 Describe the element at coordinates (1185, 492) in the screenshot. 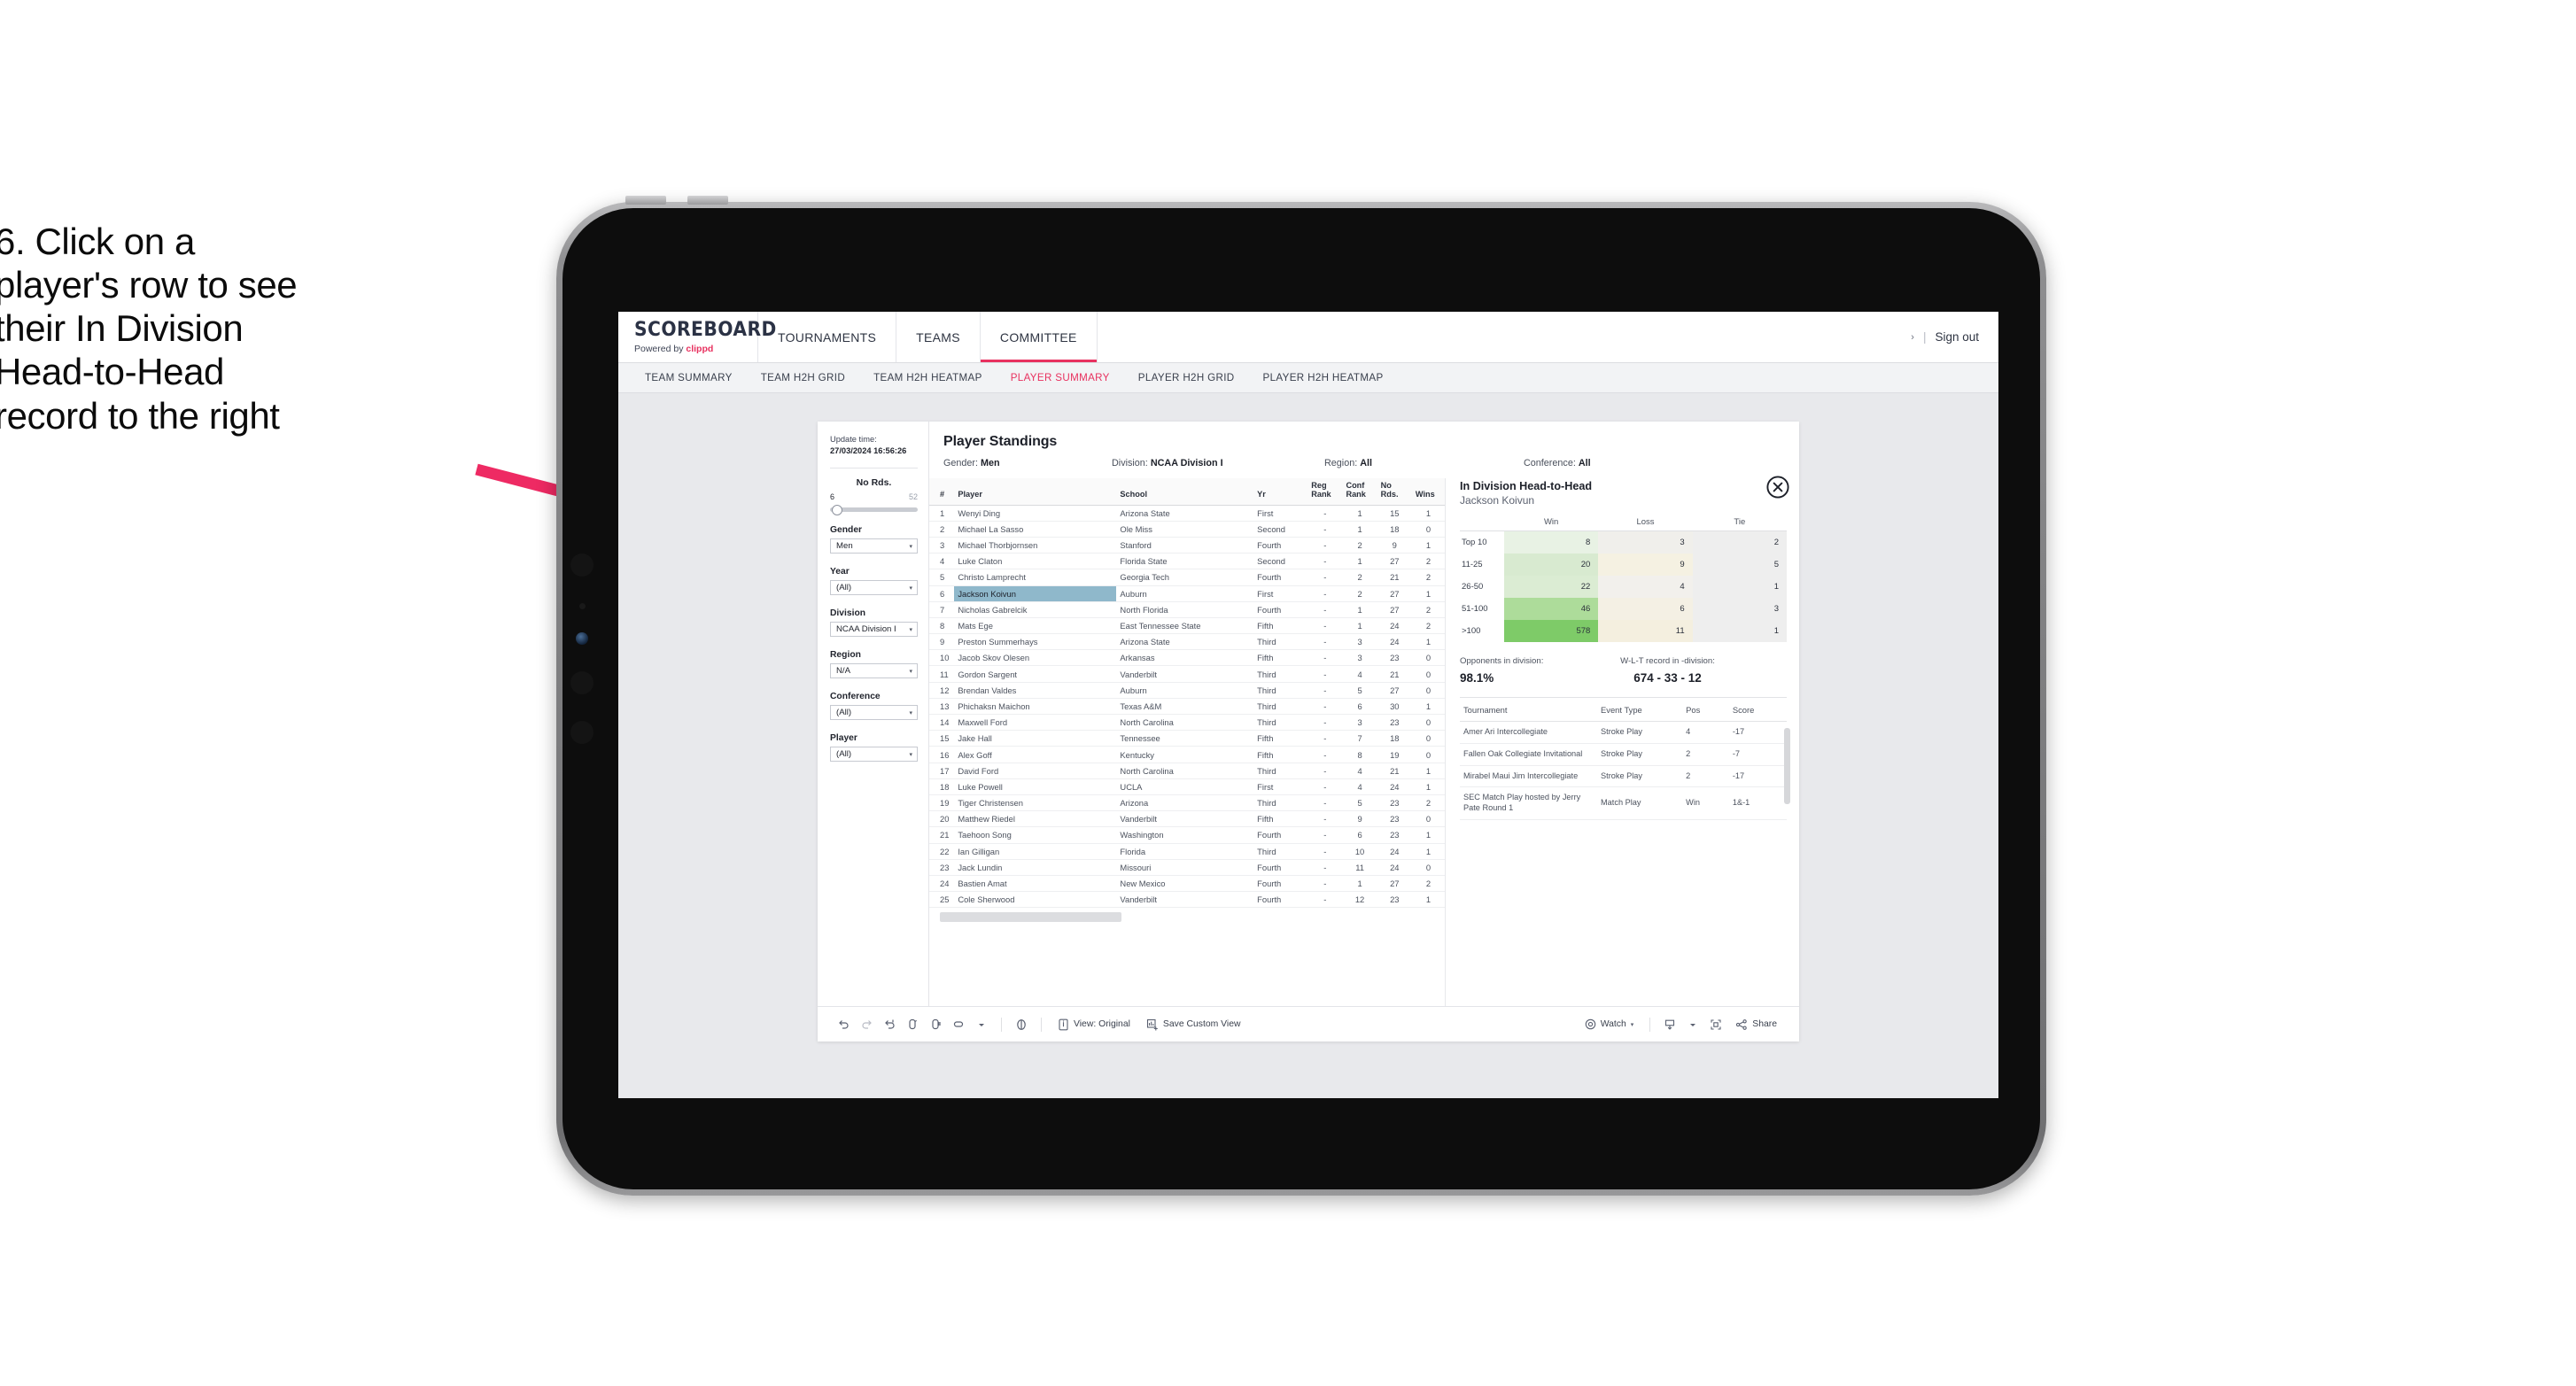

I see `col-school: School` at that location.